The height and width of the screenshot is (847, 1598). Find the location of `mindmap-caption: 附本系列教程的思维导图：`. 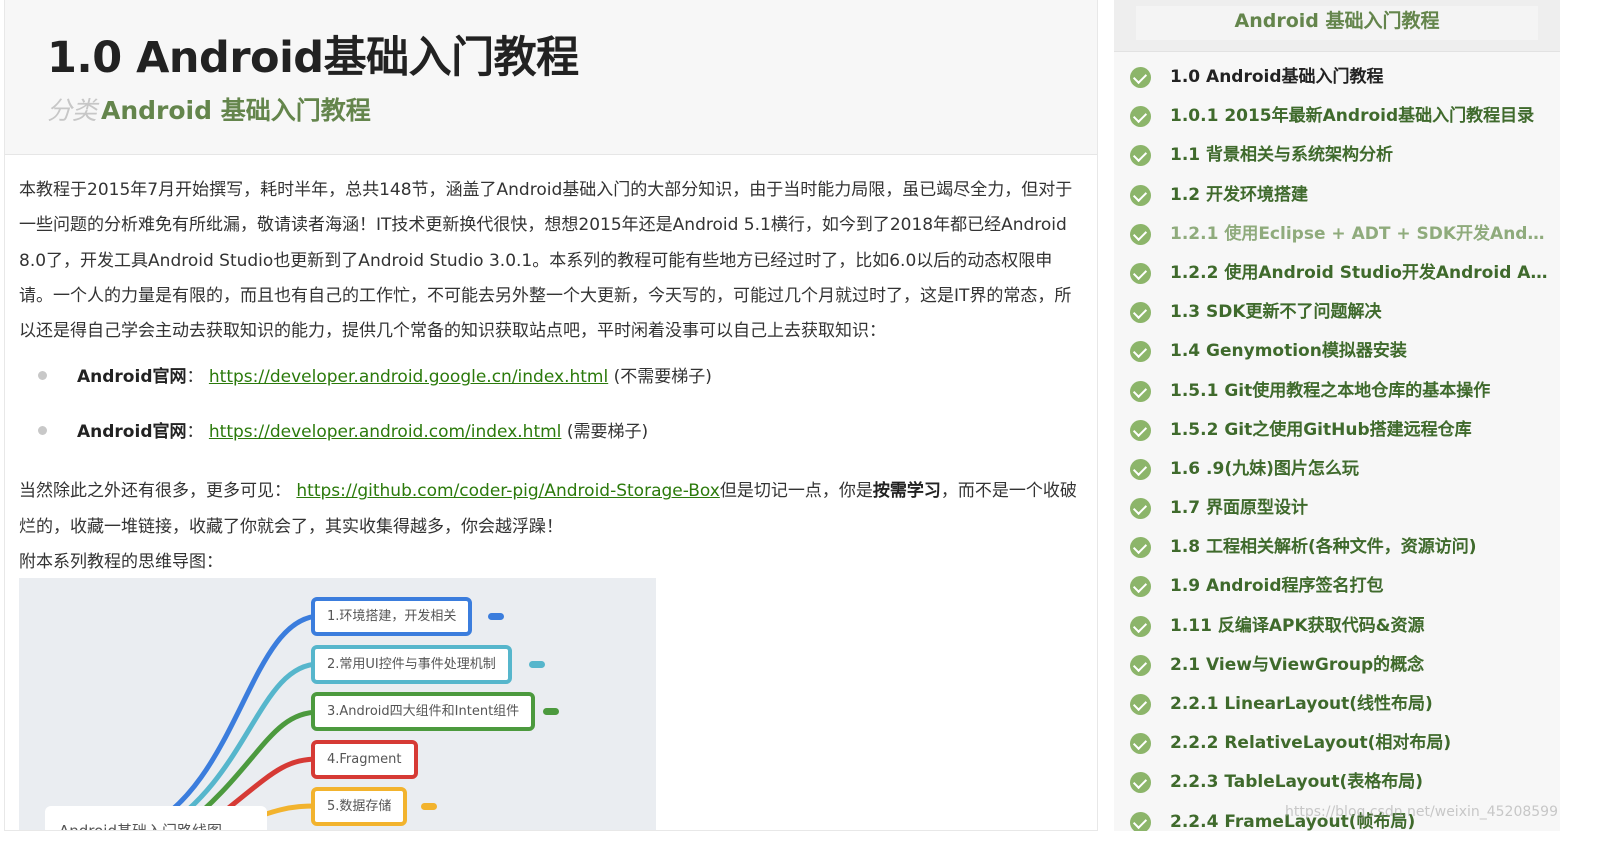

mindmap-caption: 附本系列教程的思维导图： is located at coordinates (121, 562).